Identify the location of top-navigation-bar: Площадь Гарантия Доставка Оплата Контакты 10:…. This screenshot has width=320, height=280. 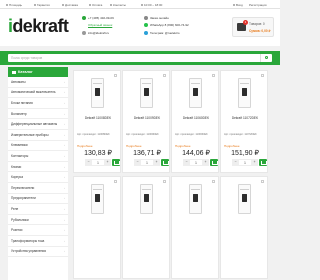
(140, 4).